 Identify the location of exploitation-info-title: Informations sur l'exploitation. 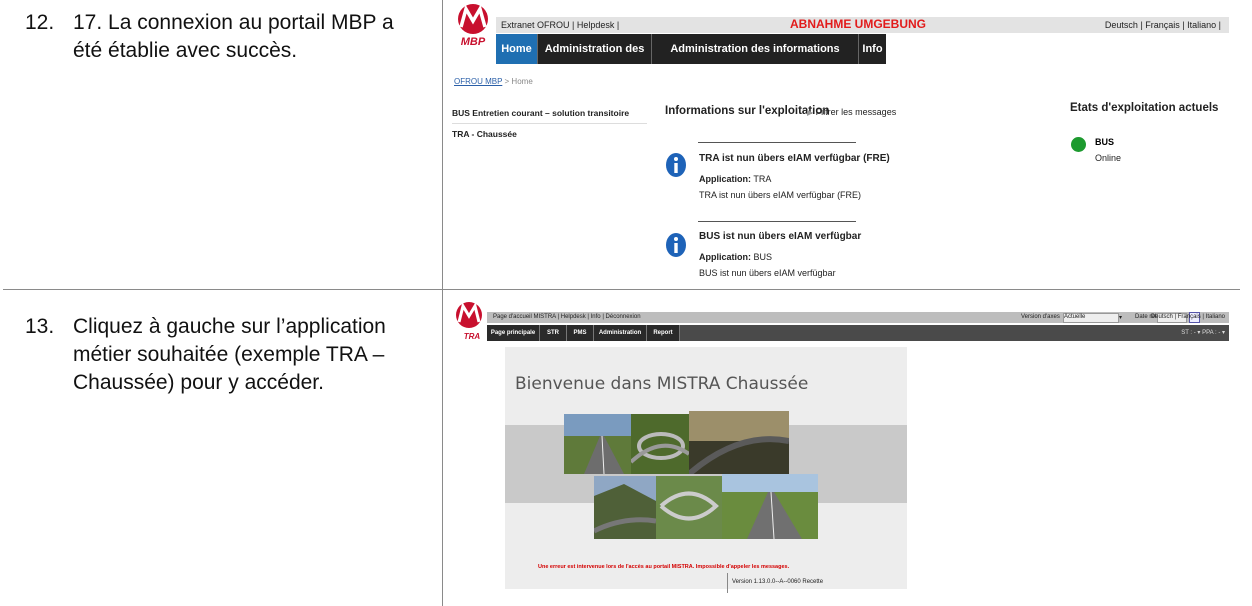
(747, 111).